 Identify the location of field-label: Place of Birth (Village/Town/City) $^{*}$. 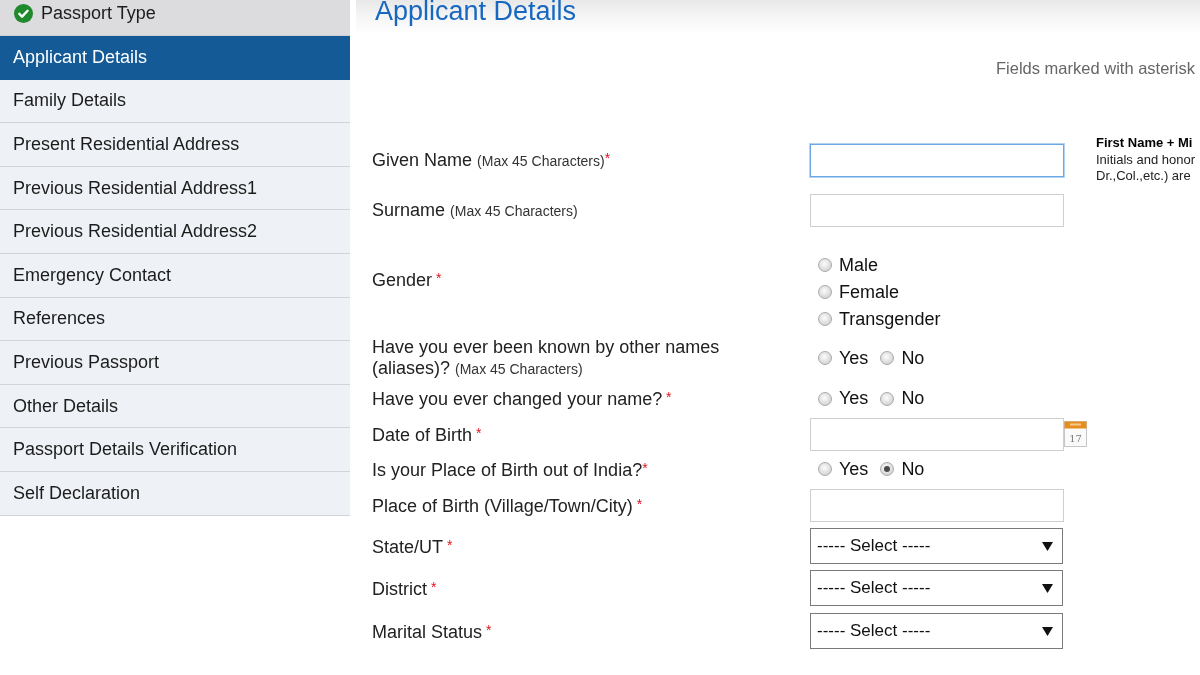
(507, 505).